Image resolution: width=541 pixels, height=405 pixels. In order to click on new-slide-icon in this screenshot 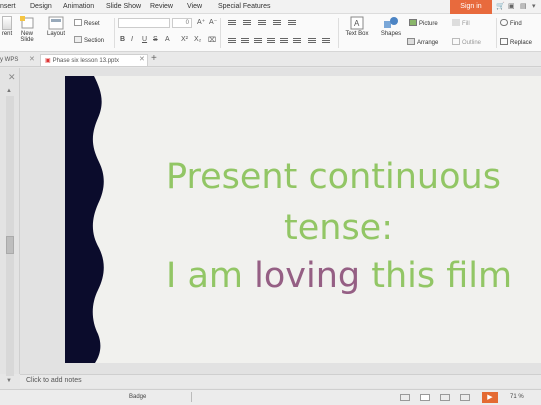, I will do `click(27, 22)`.